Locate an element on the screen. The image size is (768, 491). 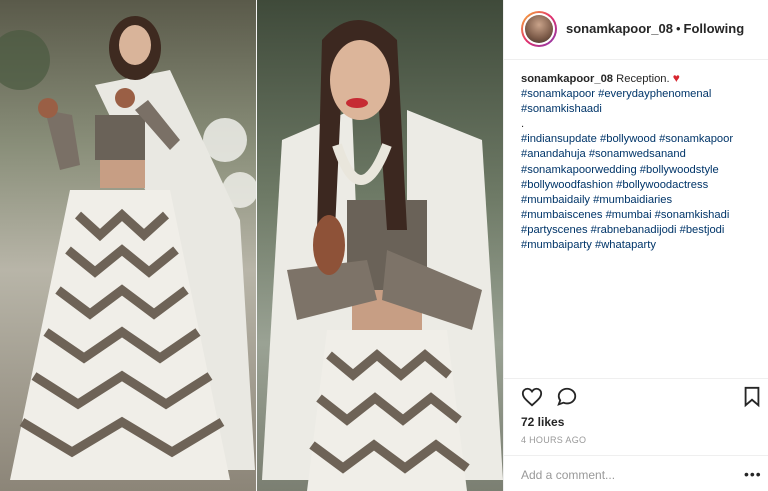
hashtag-line: #sonamkapoorwedding #bollywoodstyle is located at coordinates (638, 170).